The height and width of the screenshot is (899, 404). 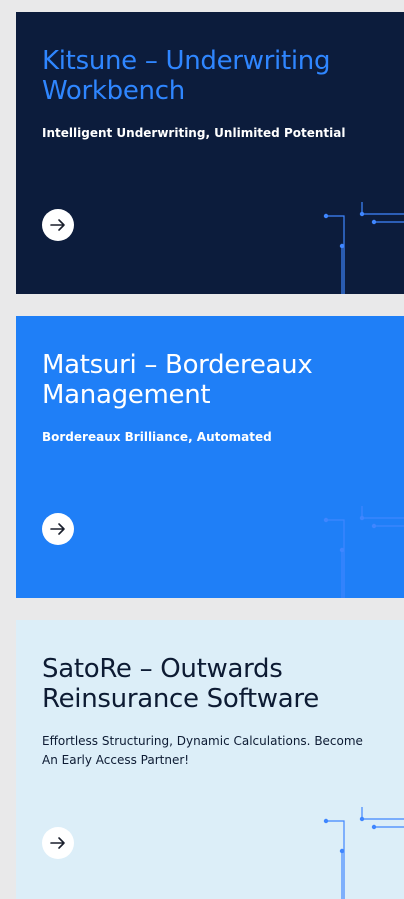 I want to click on card-title: Matsuri – Bordereaux Management, so click(x=177, y=380).